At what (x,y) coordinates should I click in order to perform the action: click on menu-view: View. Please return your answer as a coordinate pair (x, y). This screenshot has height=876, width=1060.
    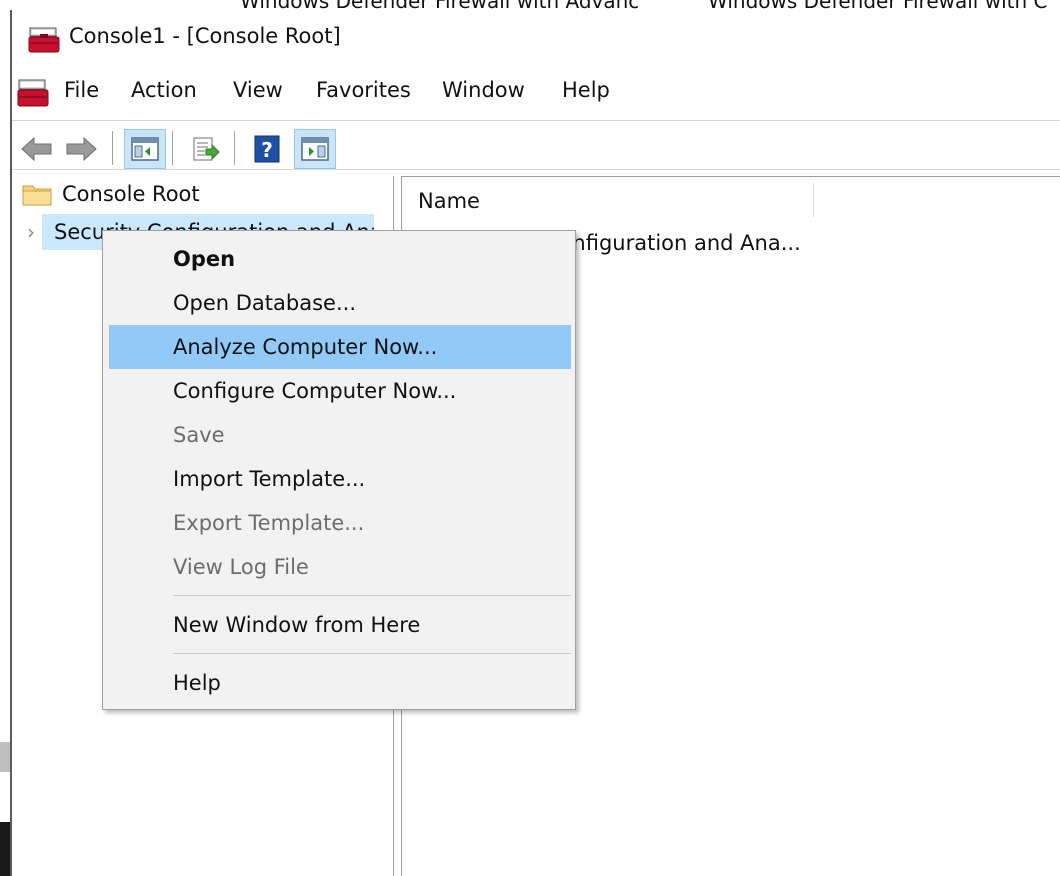
    Looking at the image, I should click on (258, 90).